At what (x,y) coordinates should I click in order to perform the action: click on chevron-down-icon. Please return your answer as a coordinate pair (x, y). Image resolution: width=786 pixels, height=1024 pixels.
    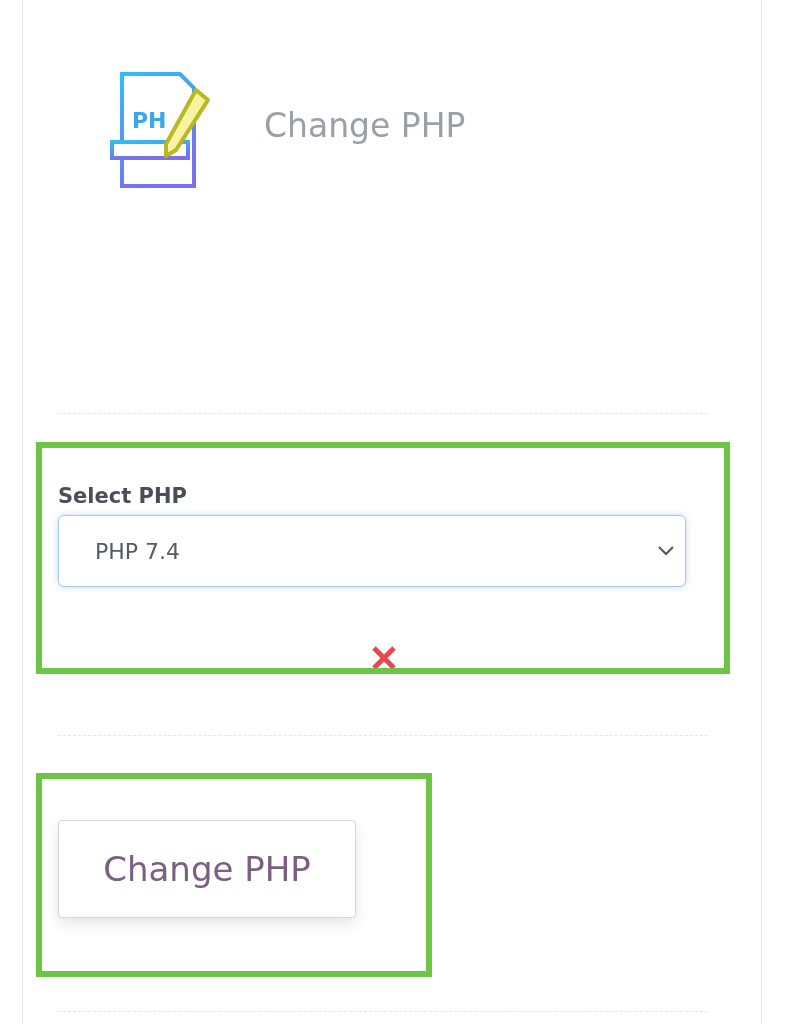
    Looking at the image, I should click on (666, 551).